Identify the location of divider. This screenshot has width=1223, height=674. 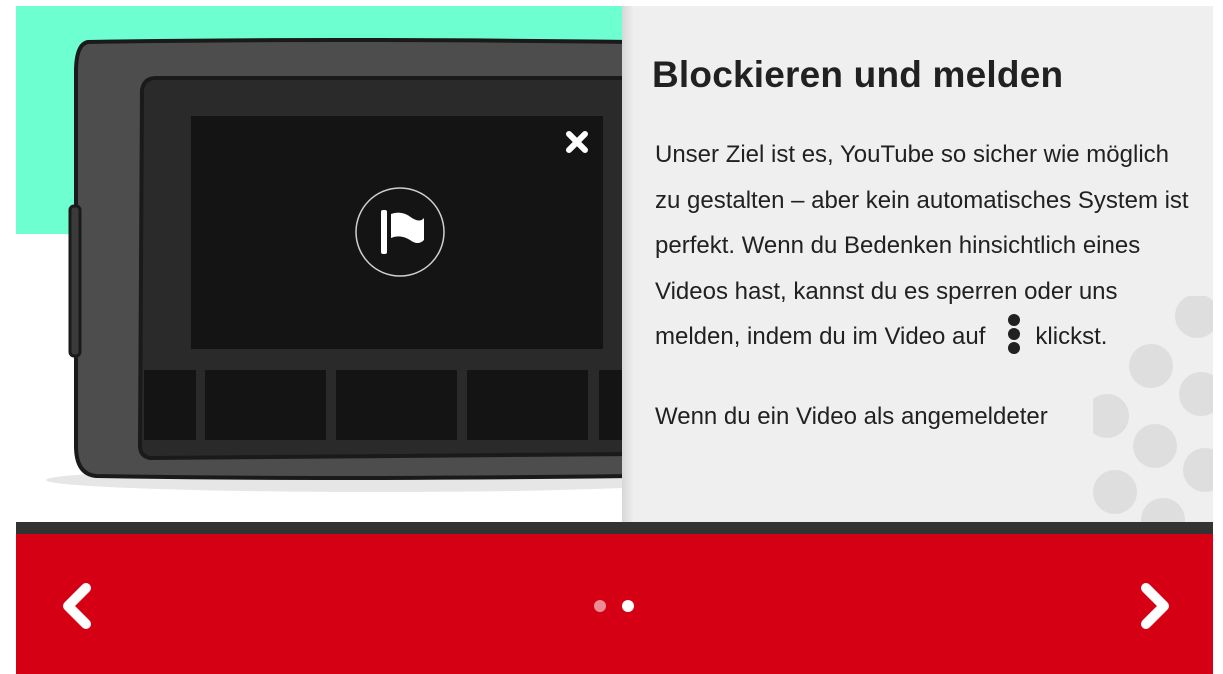
(614, 528).